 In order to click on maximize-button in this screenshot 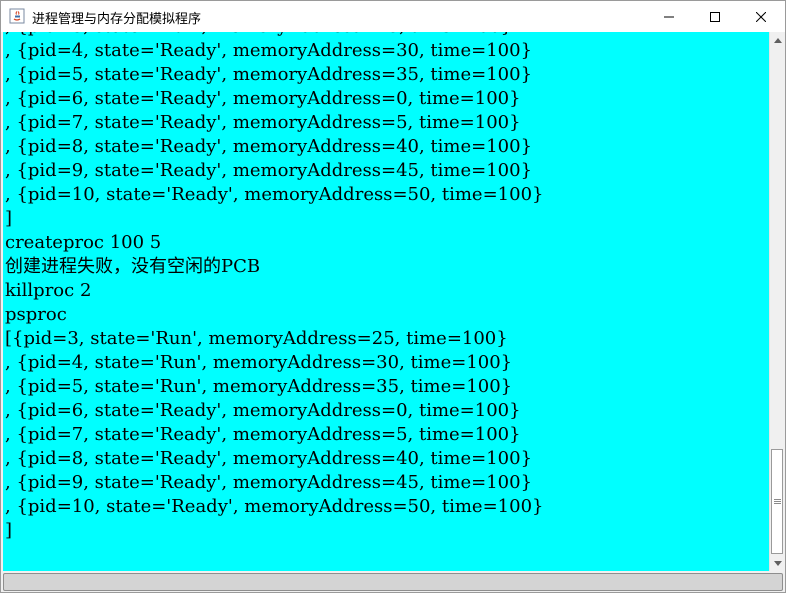, I will do `click(715, 16)`.